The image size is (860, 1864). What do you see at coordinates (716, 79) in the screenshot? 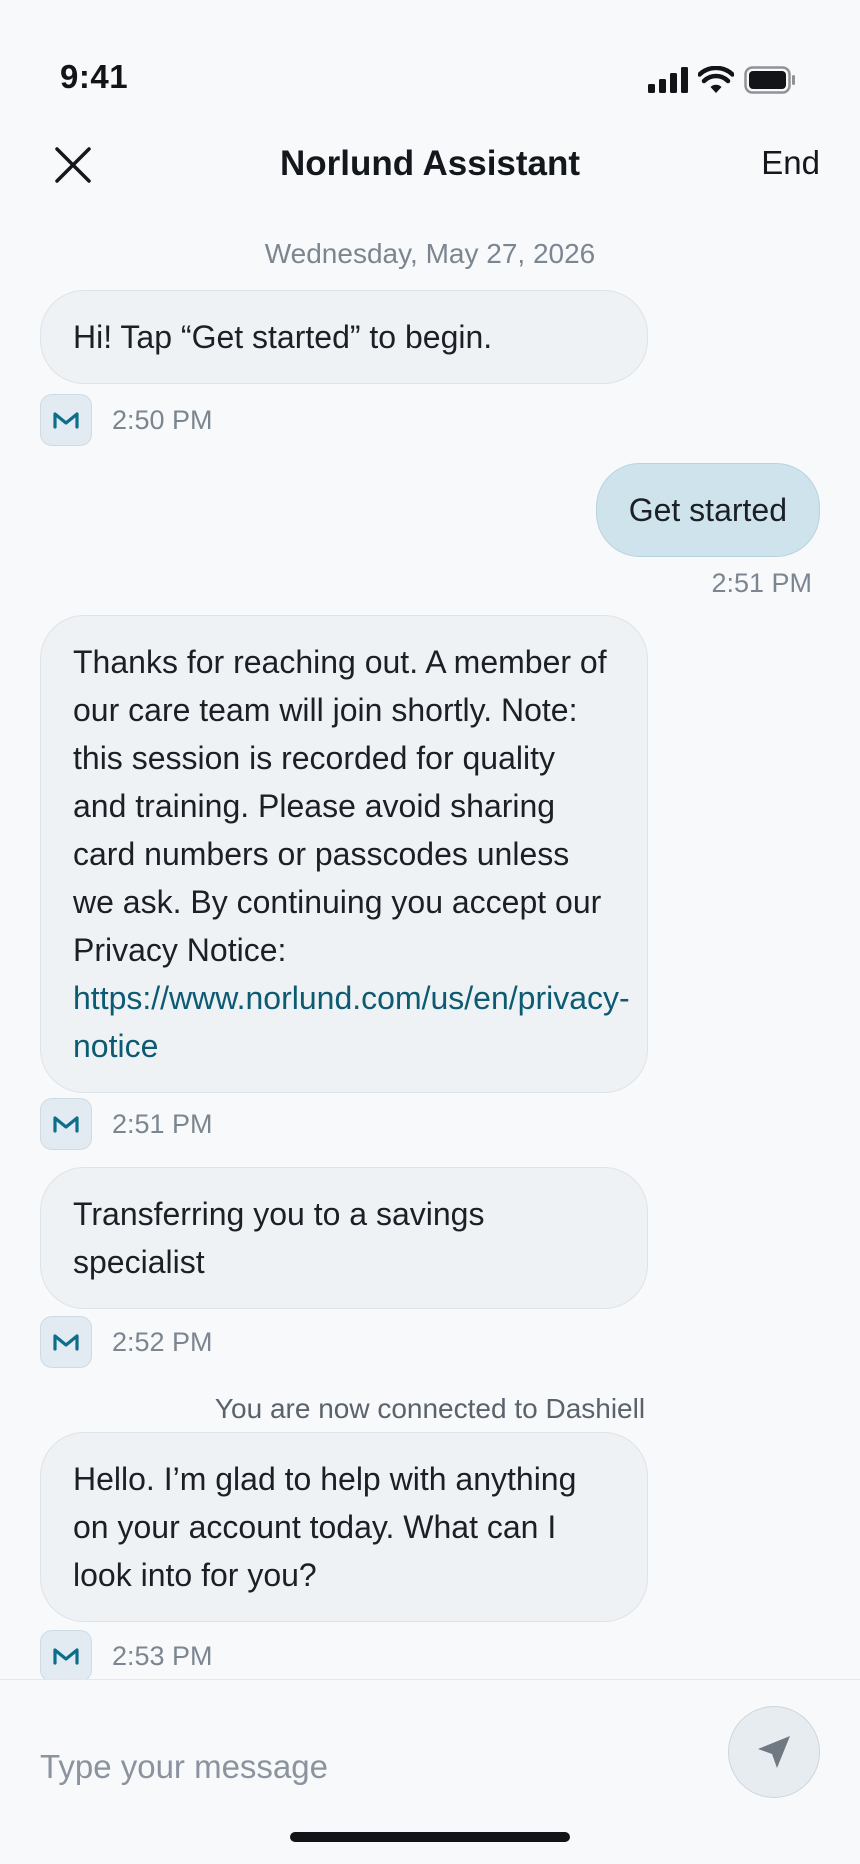
I see `wifi-icon` at bounding box center [716, 79].